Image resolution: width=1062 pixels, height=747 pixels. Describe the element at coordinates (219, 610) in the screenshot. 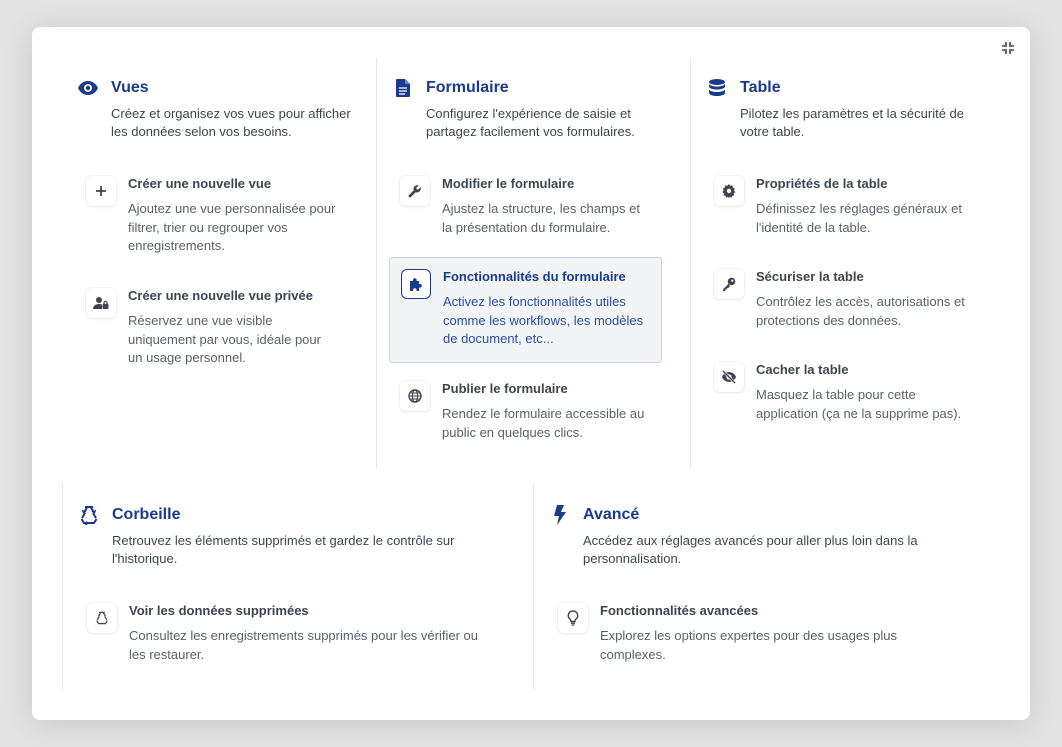

I see `item-title: Voir les données supprimées` at that location.